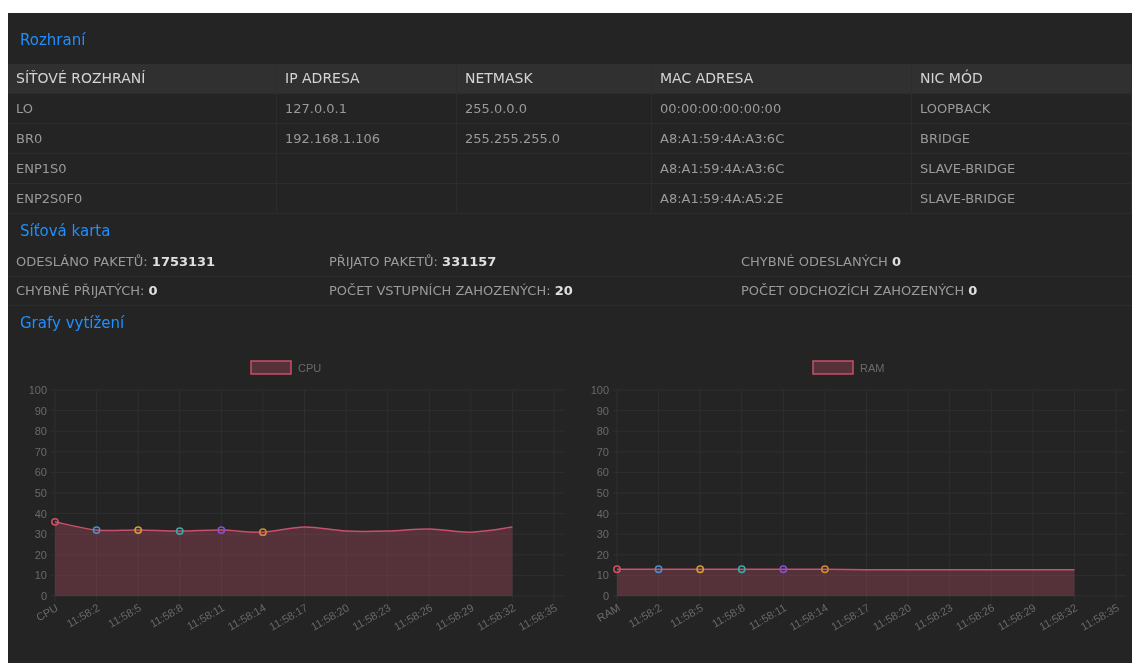 This screenshot has height=663, width=1132. I want to click on table-cell: 192.168.1.106, so click(367, 138).